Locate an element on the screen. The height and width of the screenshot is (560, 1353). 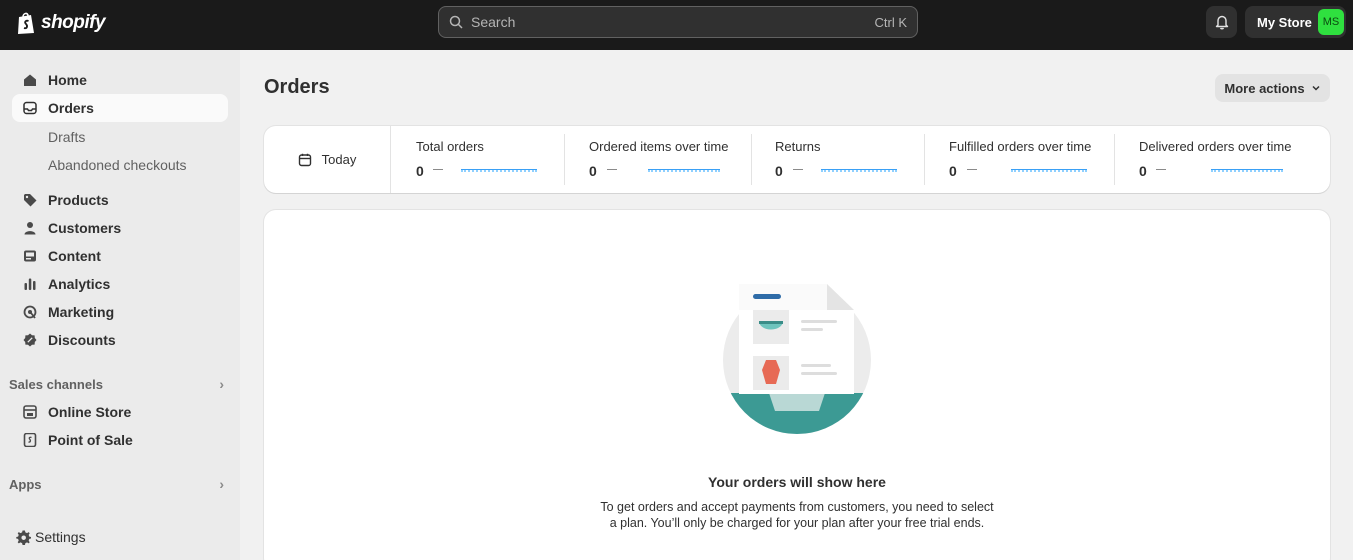
discount-icon is located at coordinates (30, 340).